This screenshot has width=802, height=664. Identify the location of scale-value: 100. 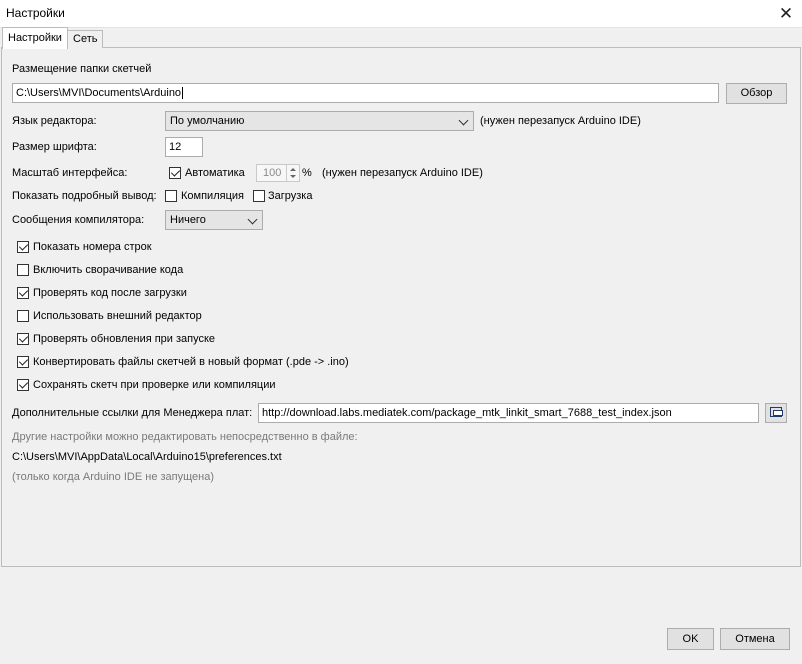
(272, 173).